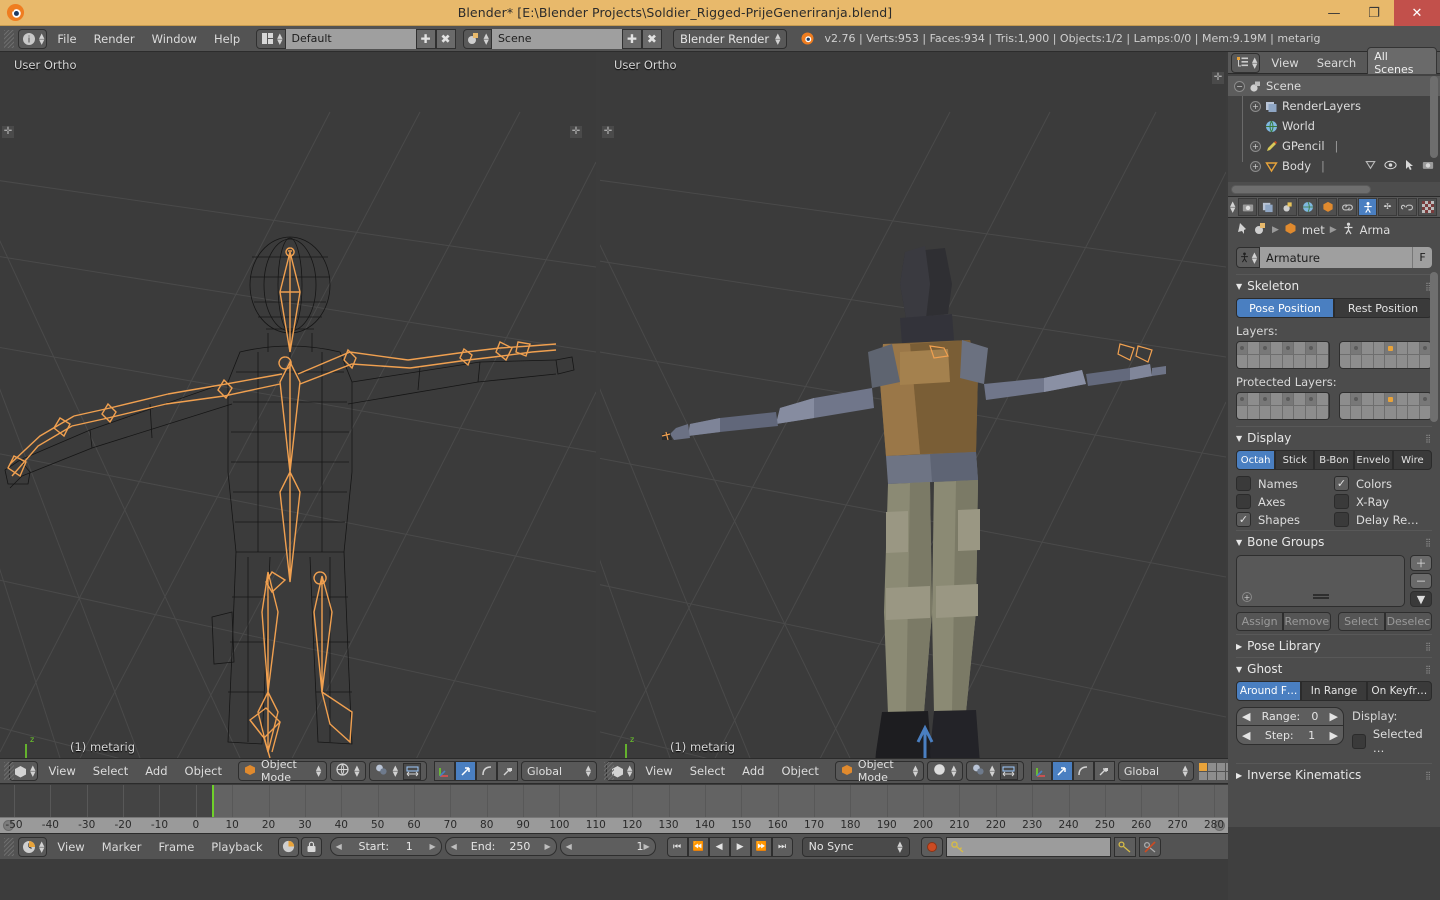 This screenshot has width=1440, height=900. What do you see at coordinates (1368, 207) in the screenshot?
I see `armature-tab` at bounding box center [1368, 207].